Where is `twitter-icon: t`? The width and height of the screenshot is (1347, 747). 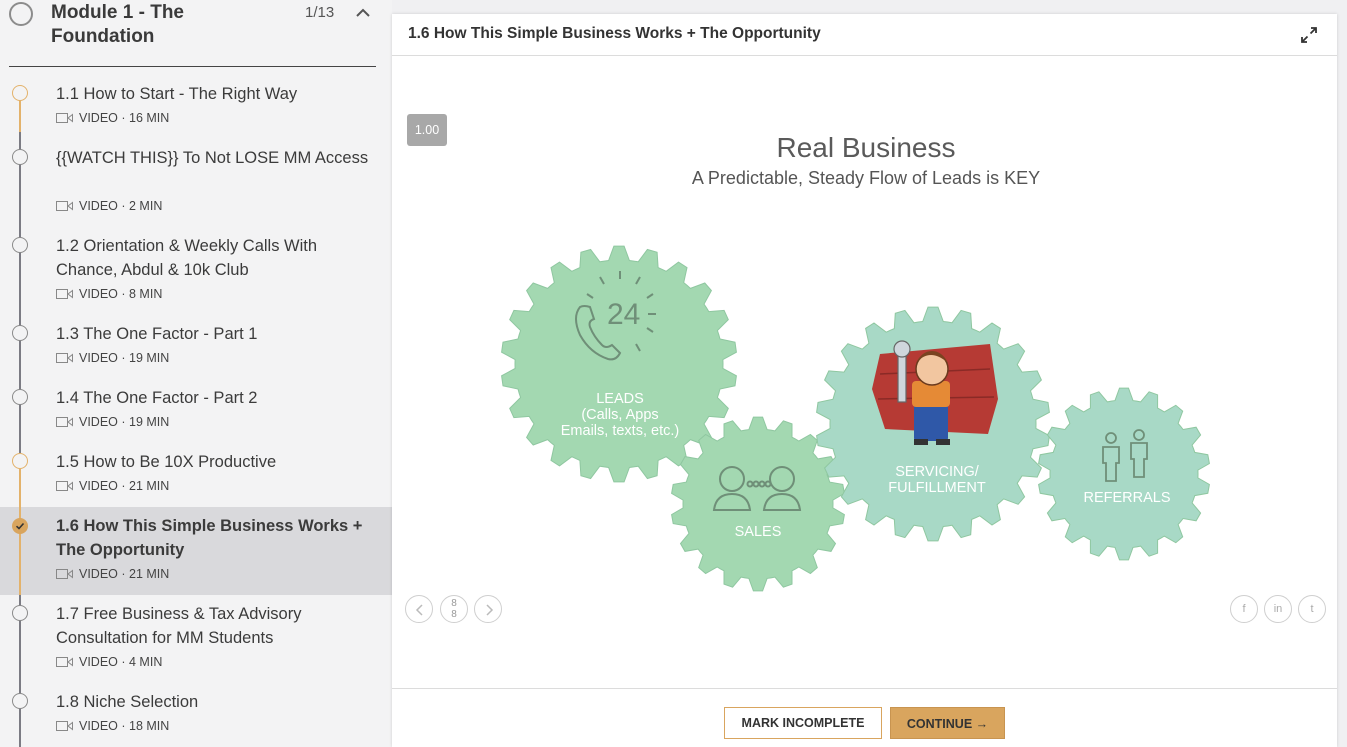 twitter-icon: t is located at coordinates (1312, 609).